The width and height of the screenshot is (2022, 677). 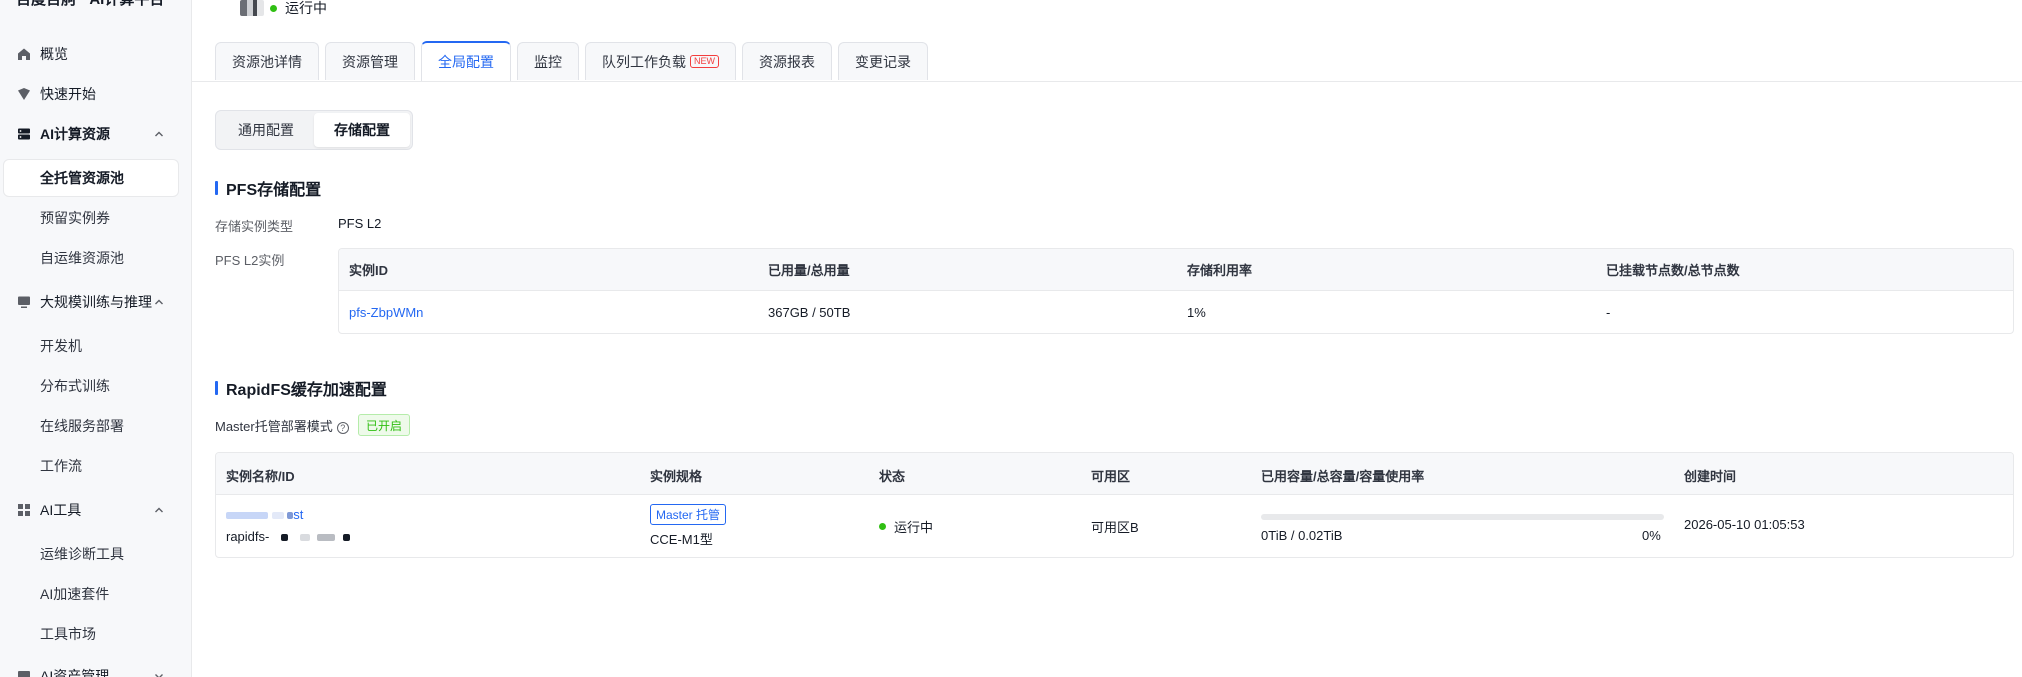 I want to click on tab-bar: 资源池详情 资源管理 全局配置 监控 队列工作负载 NEW 资源报表 变更记录, so click(x=574, y=61).